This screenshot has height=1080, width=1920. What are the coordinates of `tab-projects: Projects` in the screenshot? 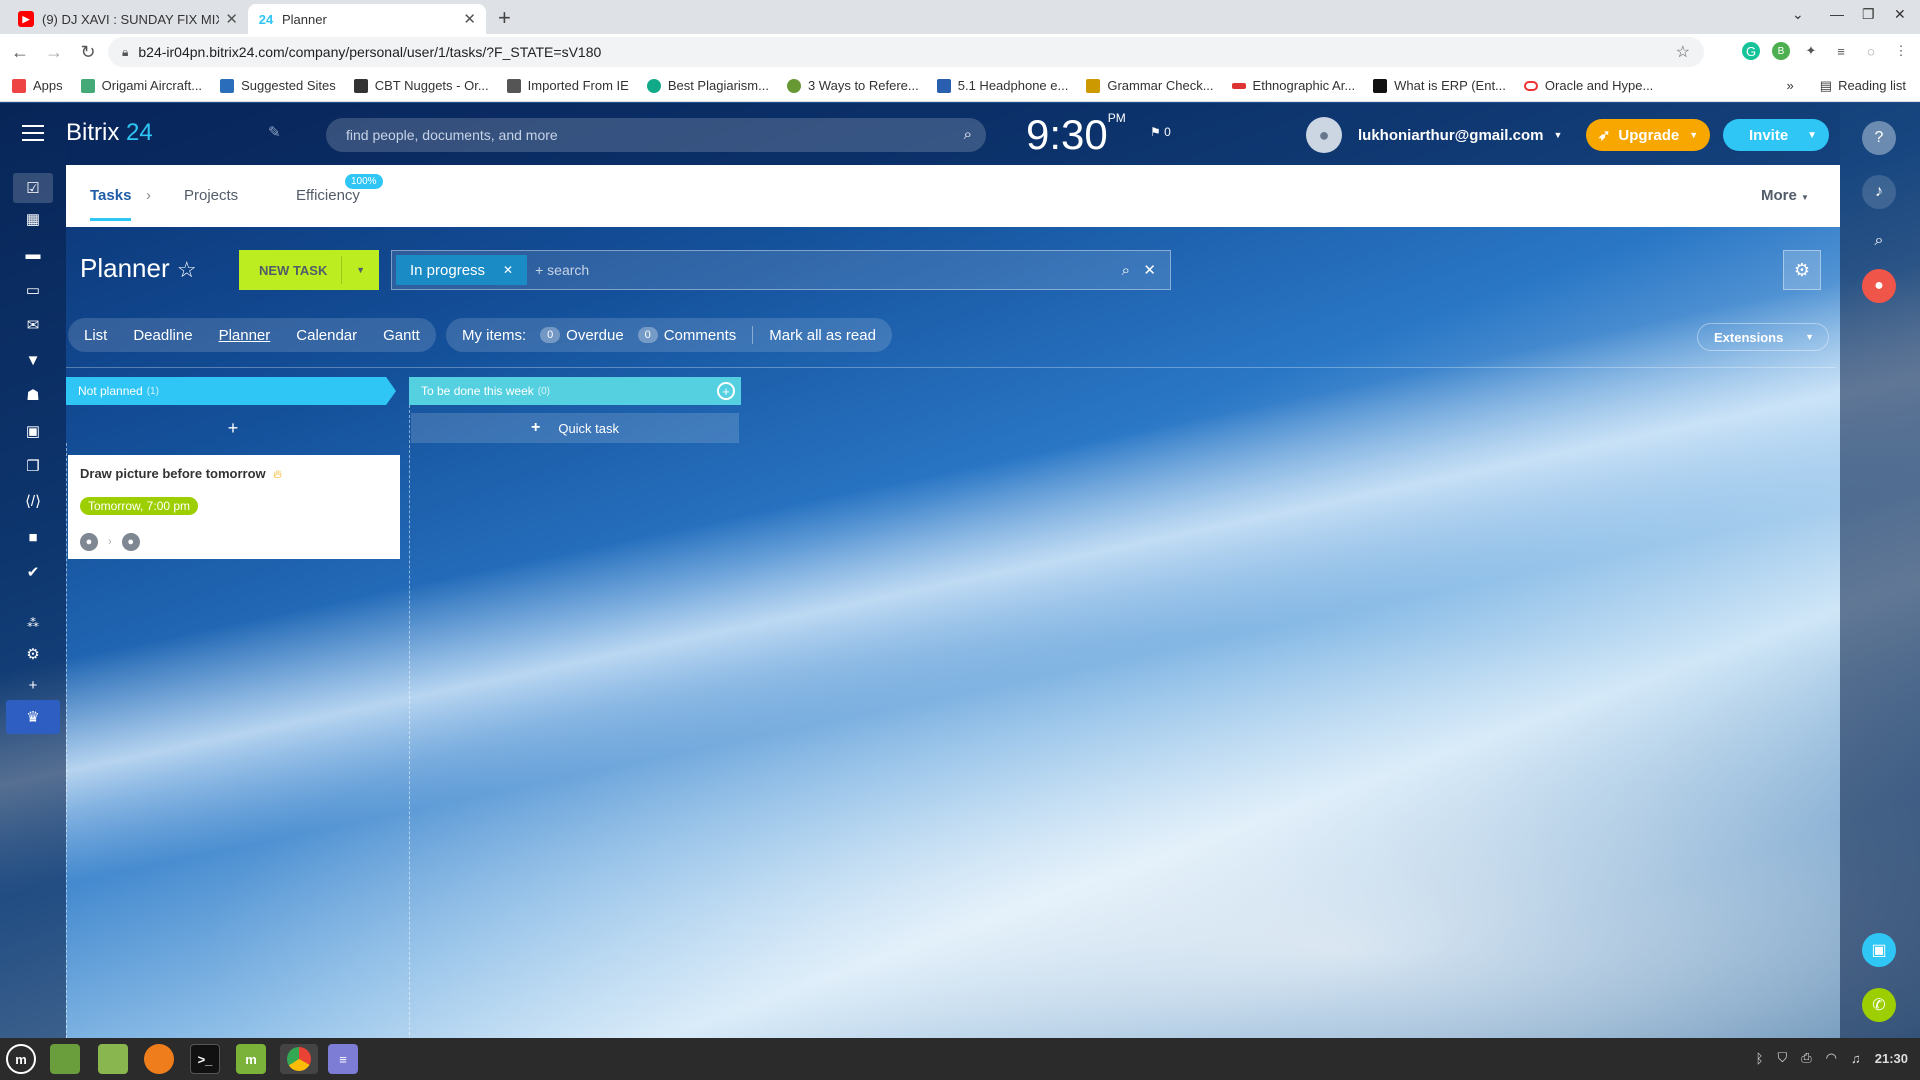 It's located at (211, 195).